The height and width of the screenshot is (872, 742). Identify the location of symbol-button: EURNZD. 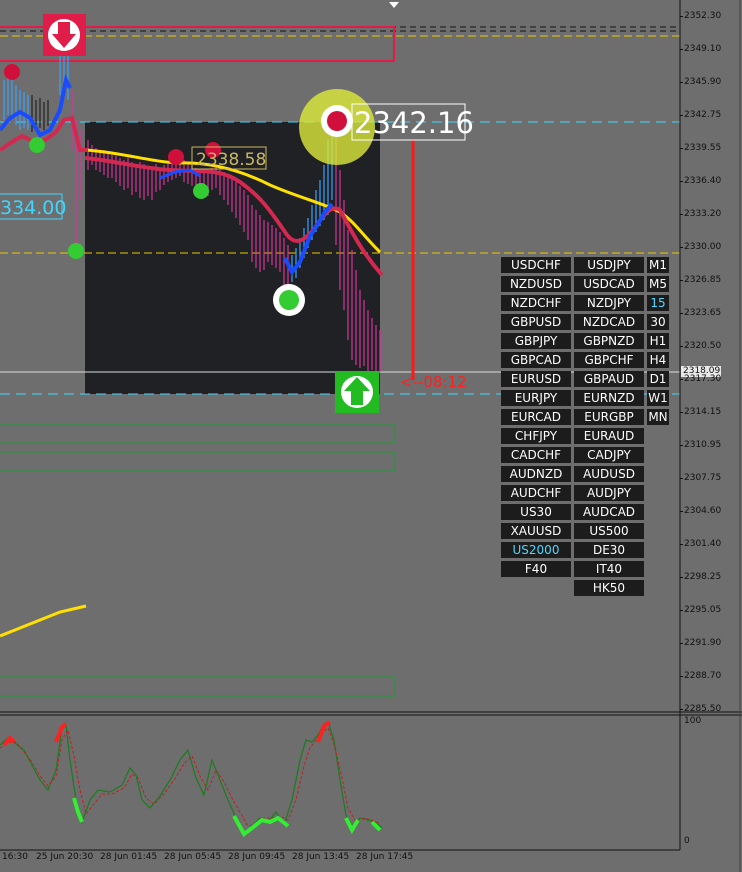
(609, 398).